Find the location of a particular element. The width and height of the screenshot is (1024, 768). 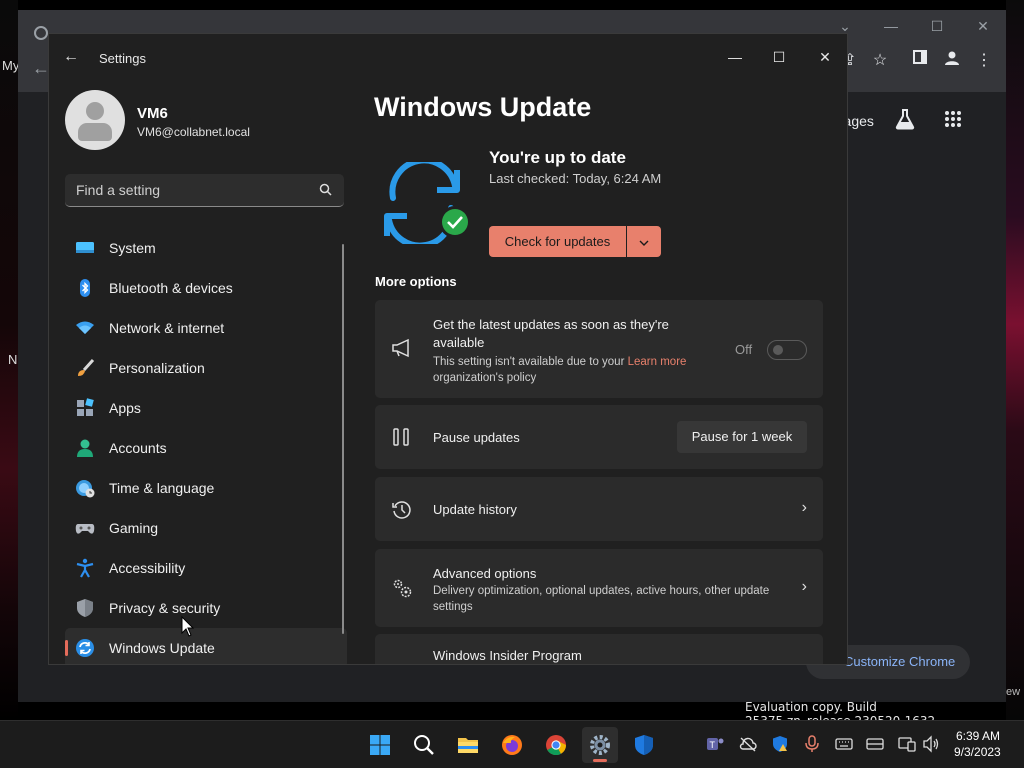

sidebar-scrollbar is located at coordinates (343, 439).